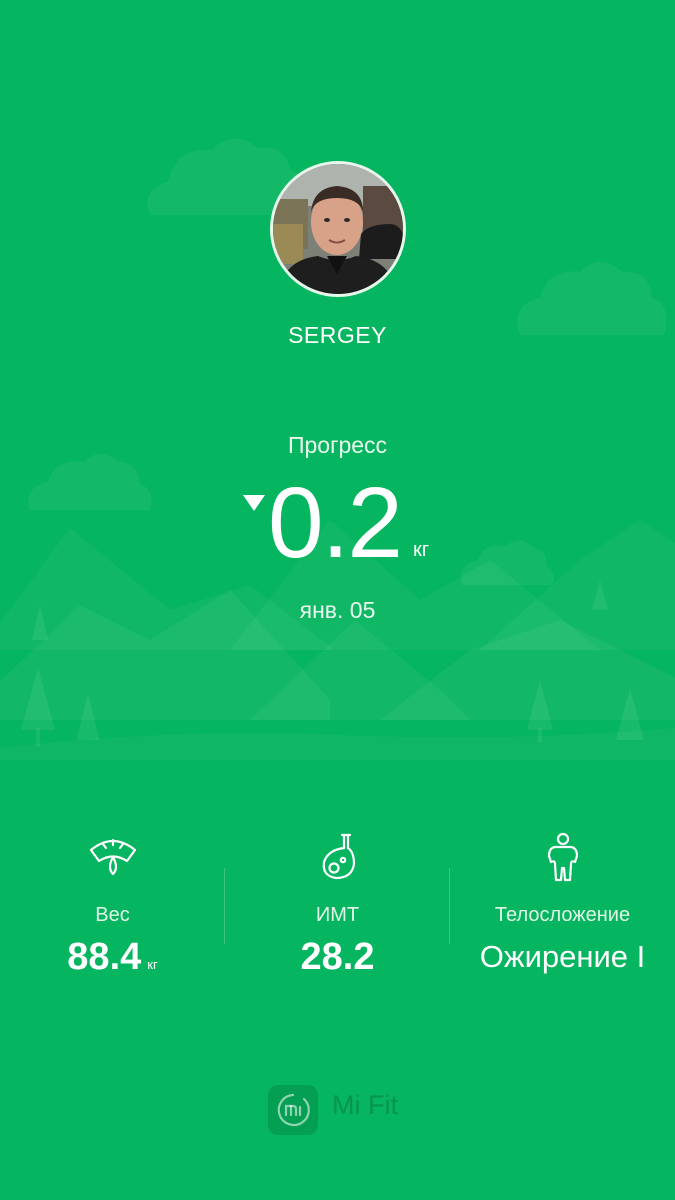 The width and height of the screenshot is (675, 1200). I want to click on stat-bmi-label: ИМТ, so click(337, 915).